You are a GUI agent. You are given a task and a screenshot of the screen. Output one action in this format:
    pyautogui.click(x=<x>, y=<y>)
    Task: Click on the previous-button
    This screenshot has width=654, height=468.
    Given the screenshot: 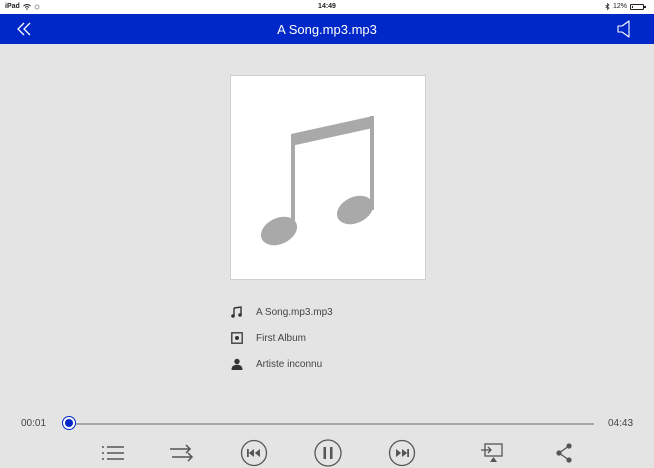 What is the action you would take?
    pyautogui.click(x=254, y=453)
    